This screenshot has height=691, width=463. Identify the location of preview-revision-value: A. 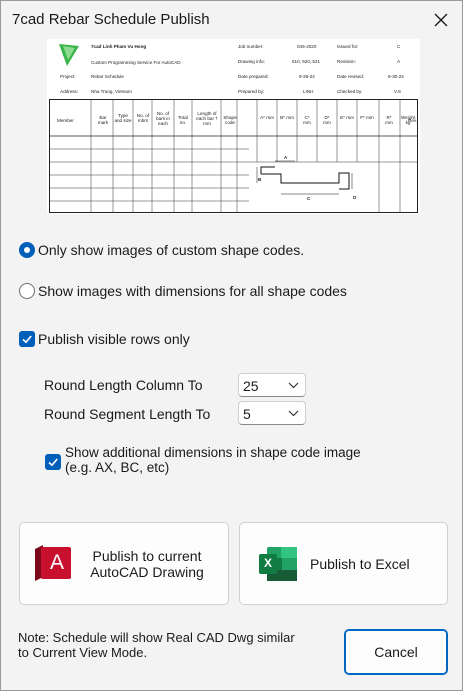
(399, 61).